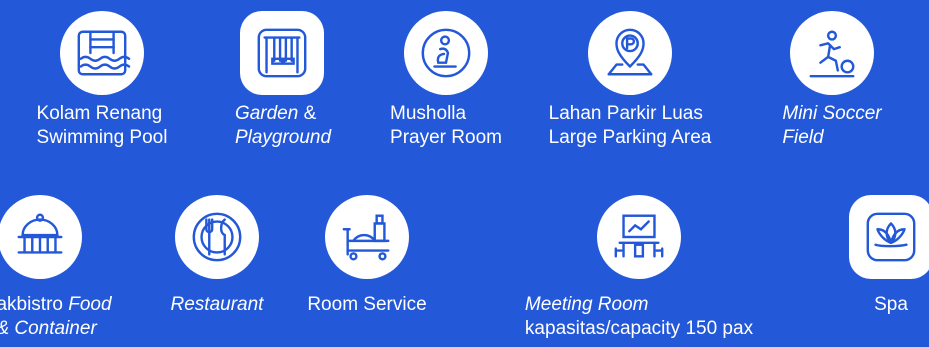 The width and height of the screenshot is (929, 347). What do you see at coordinates (891, 304) in the screenshot?
I see `spa-label: Spa` at bounding box center [891, 304].